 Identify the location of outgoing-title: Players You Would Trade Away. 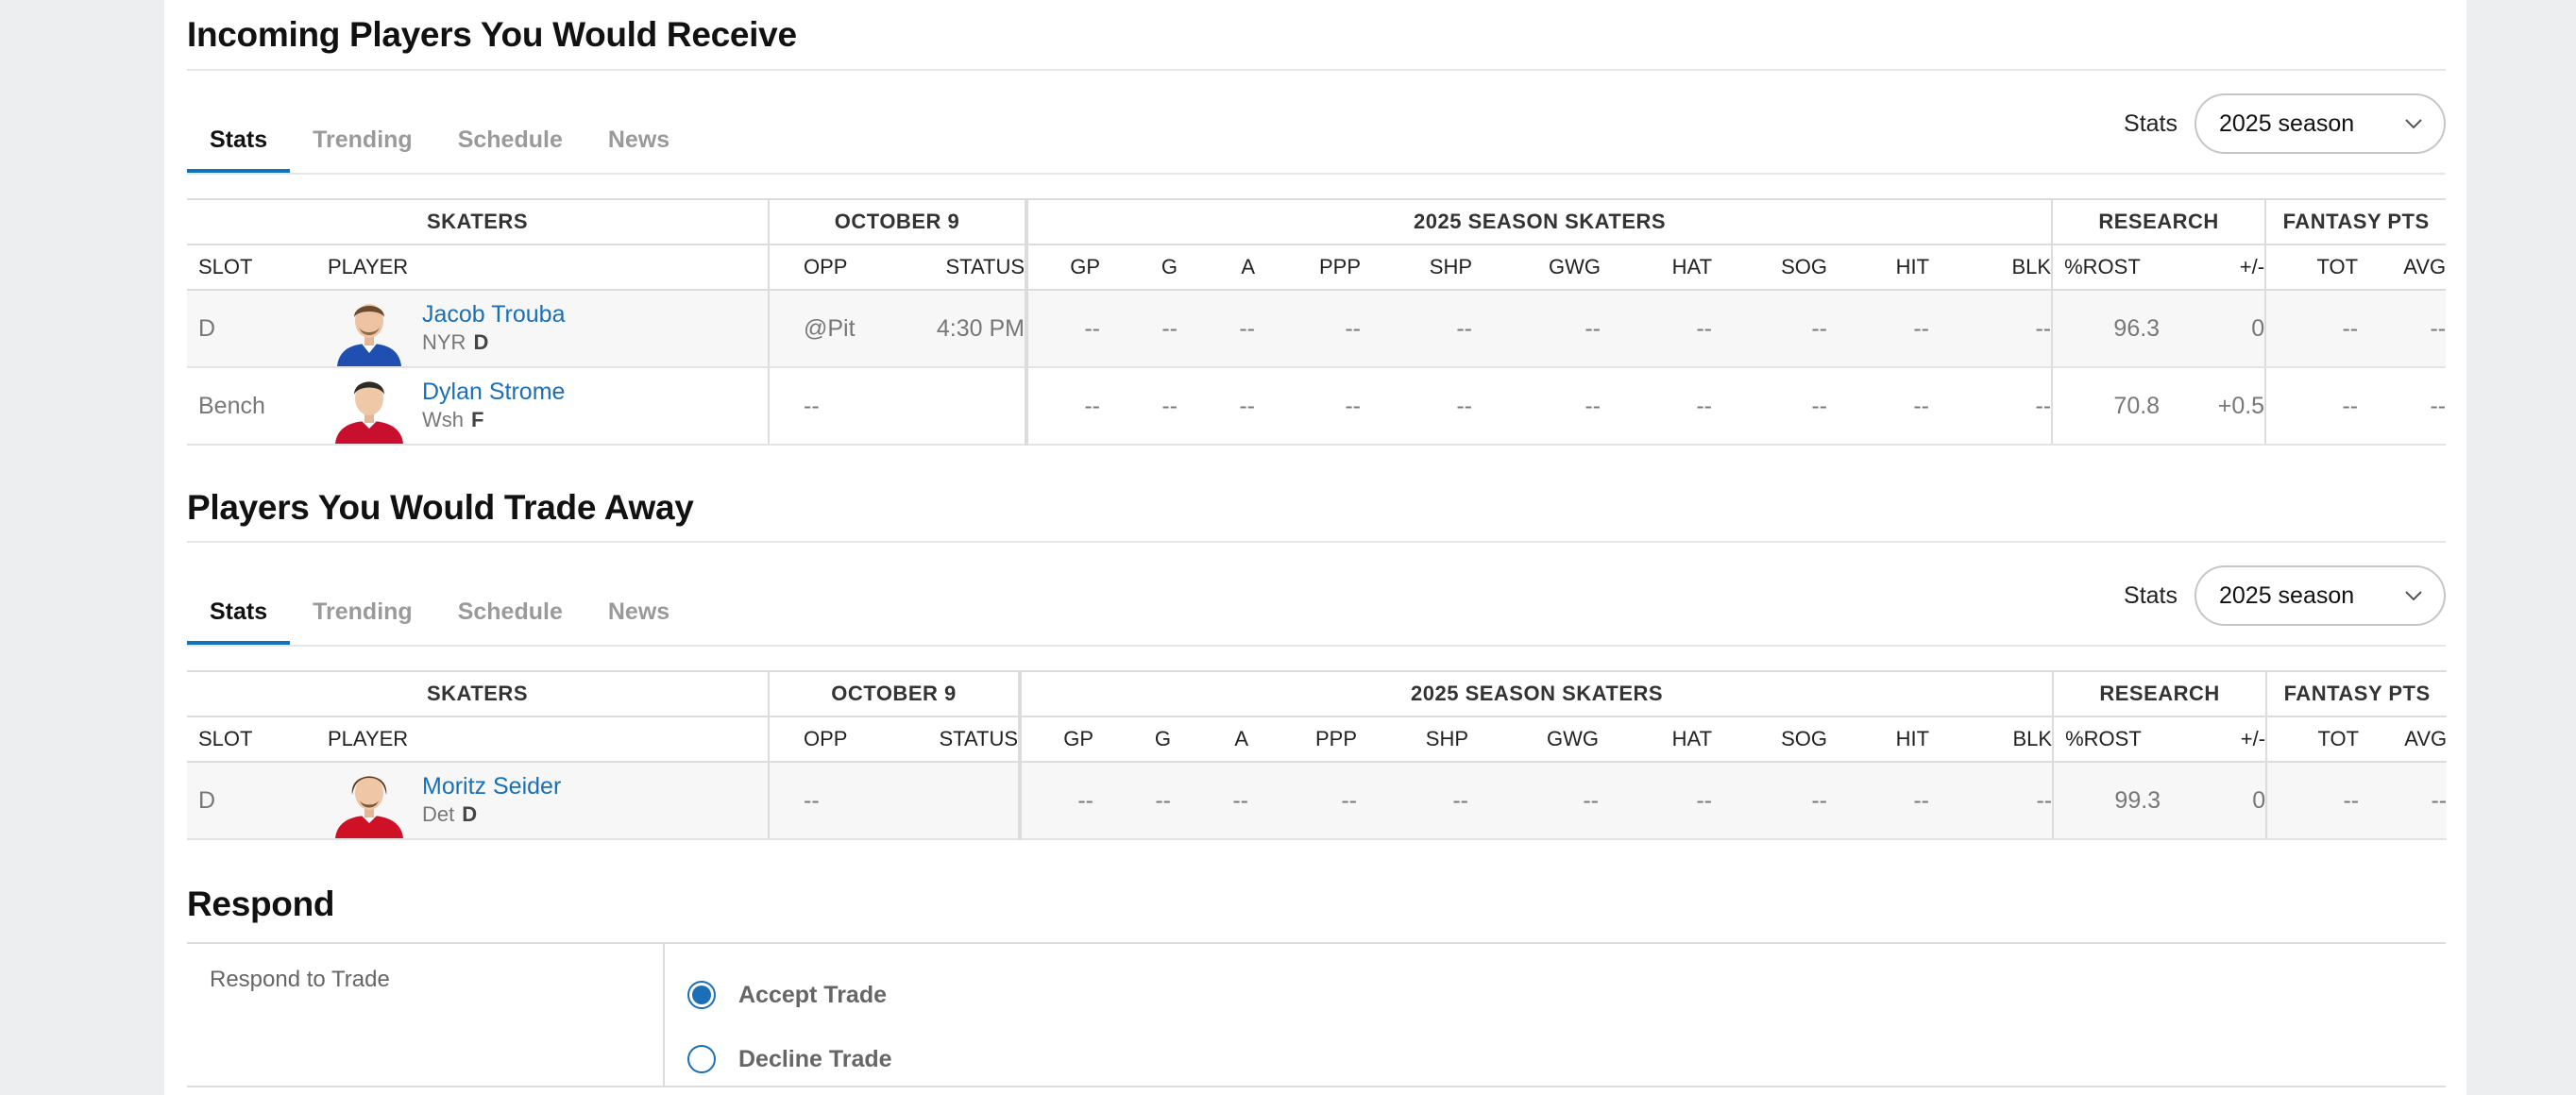
(440, 507).